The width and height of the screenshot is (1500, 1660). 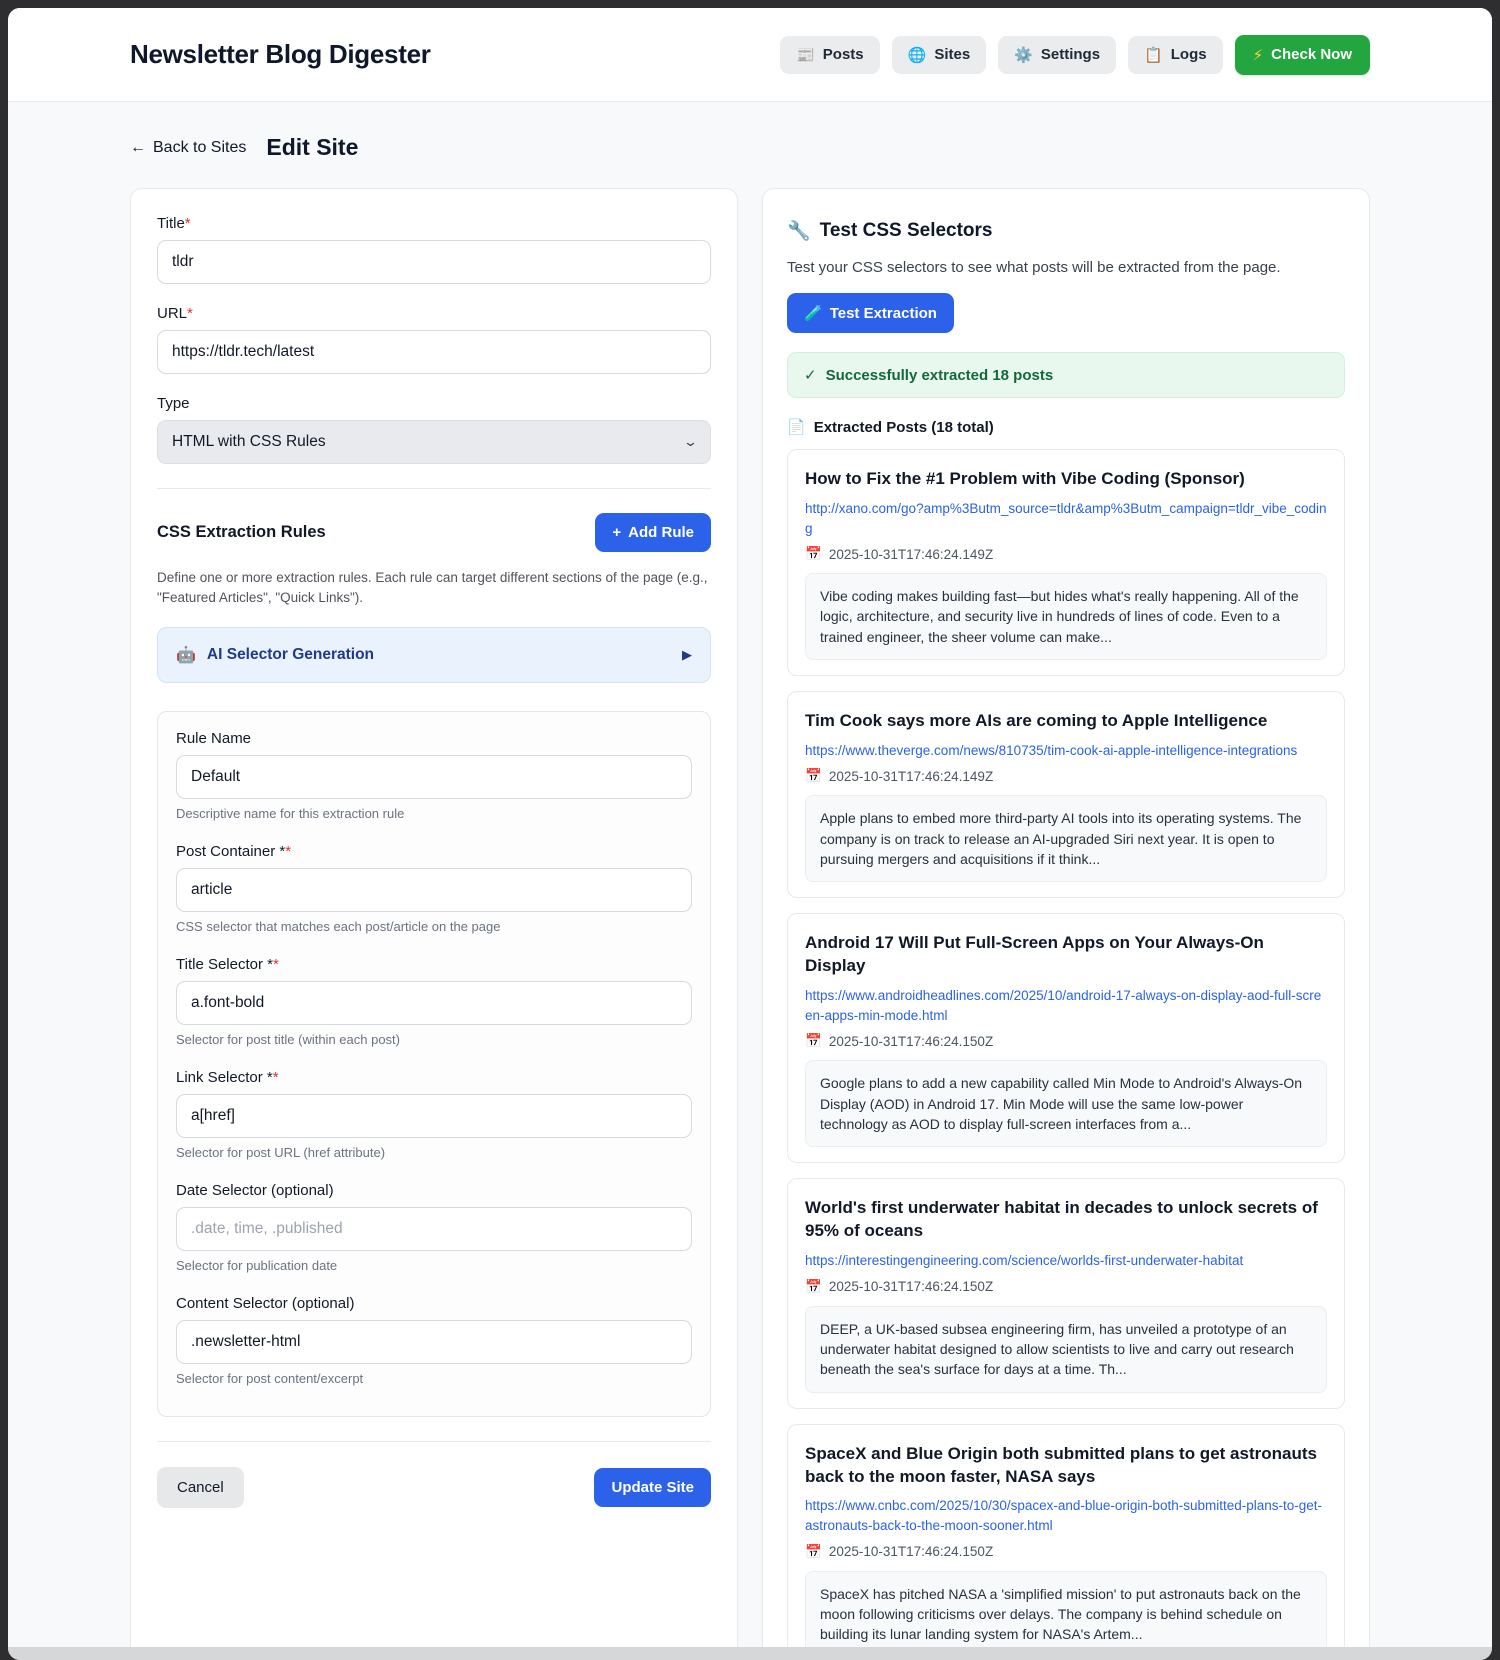 What do you see at coordinates (173, 403) in the screenshot?
I see `type-label: Type` at bounding box center [173, 403].